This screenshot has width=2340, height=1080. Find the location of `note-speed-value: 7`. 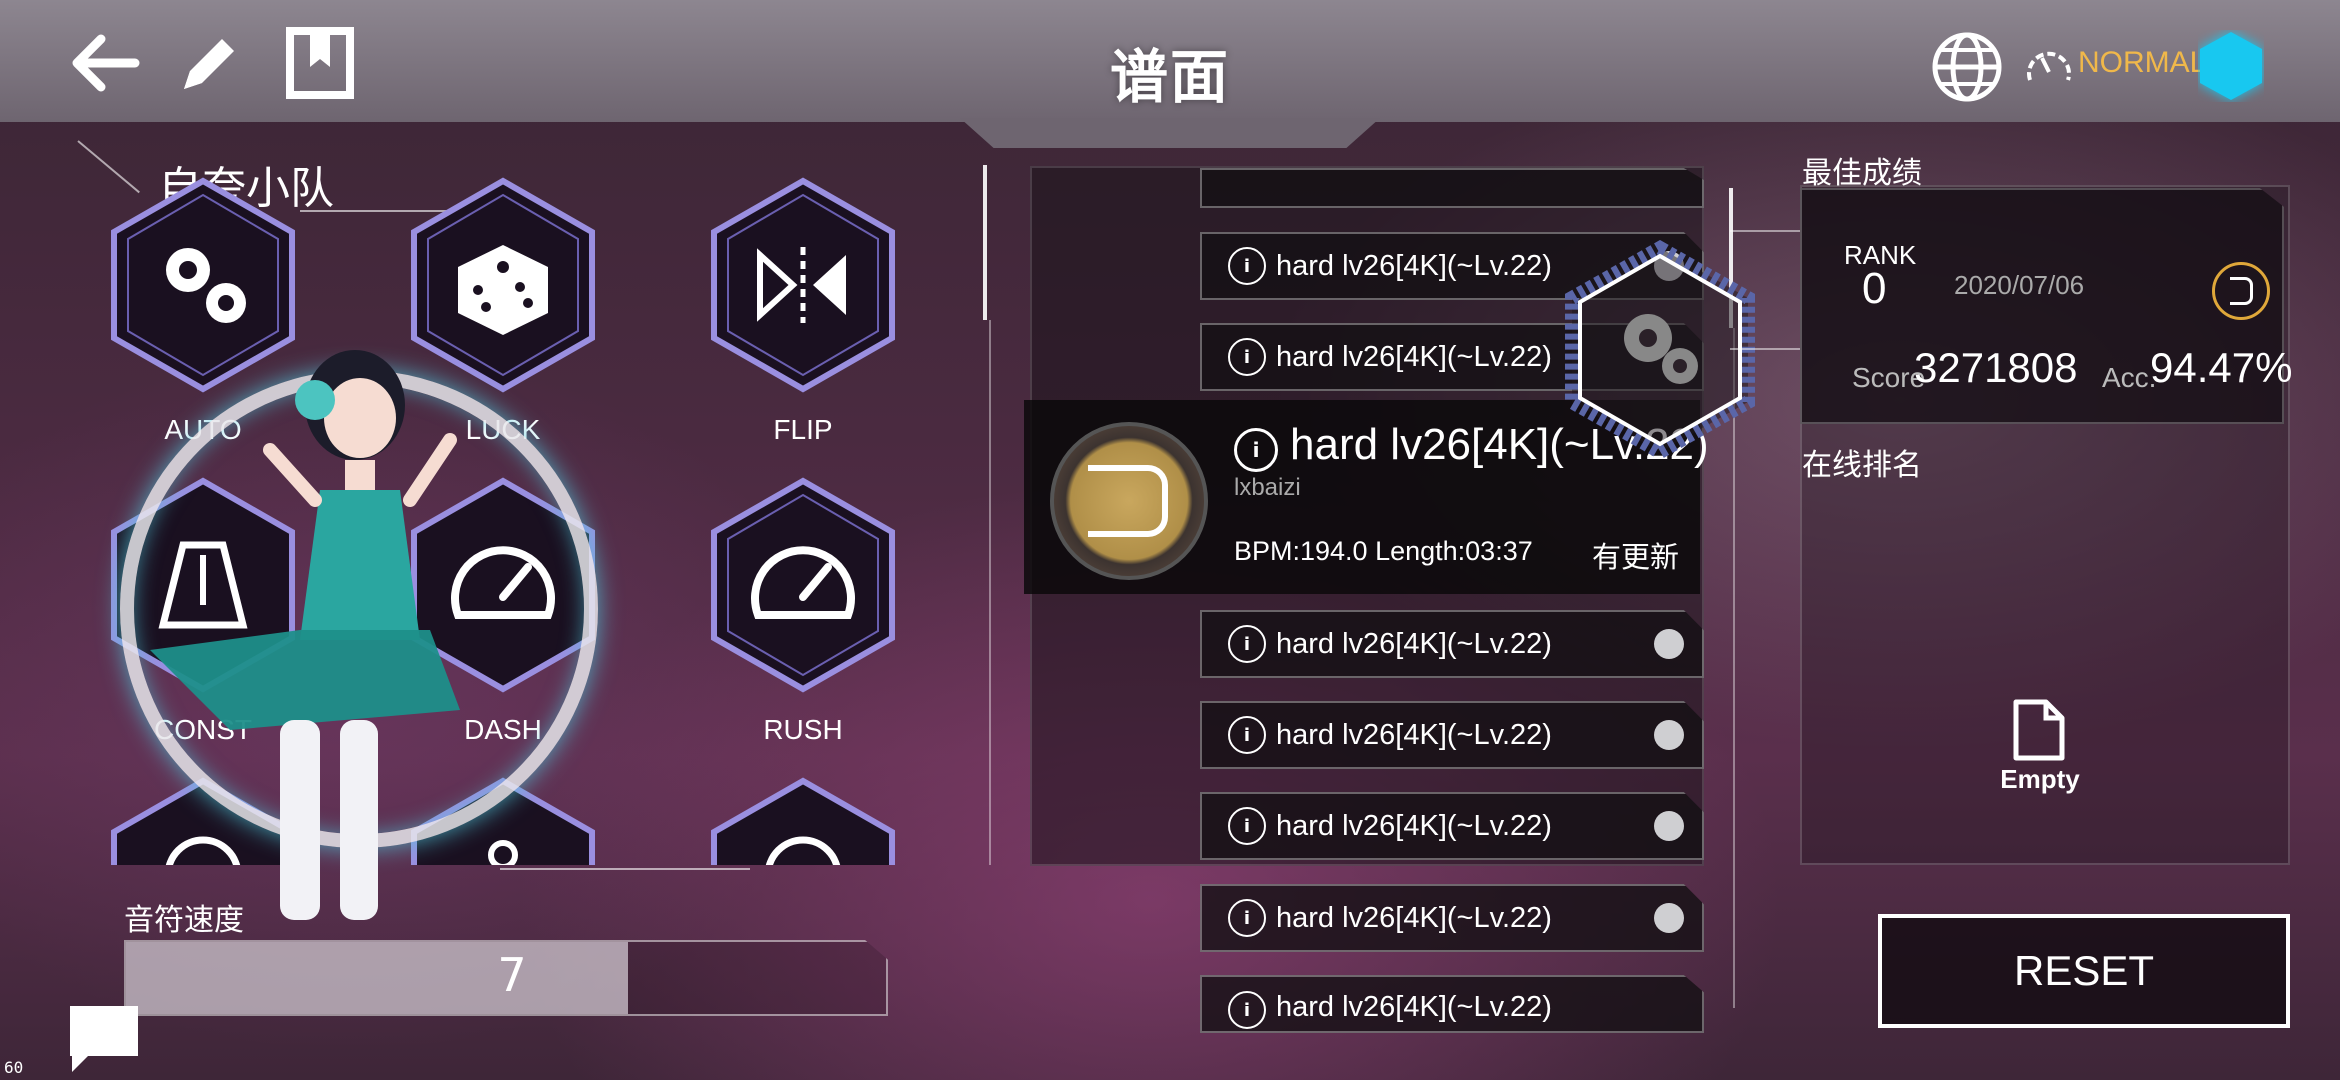

note-speed-value: 7 is located at coordinates (512, 975).